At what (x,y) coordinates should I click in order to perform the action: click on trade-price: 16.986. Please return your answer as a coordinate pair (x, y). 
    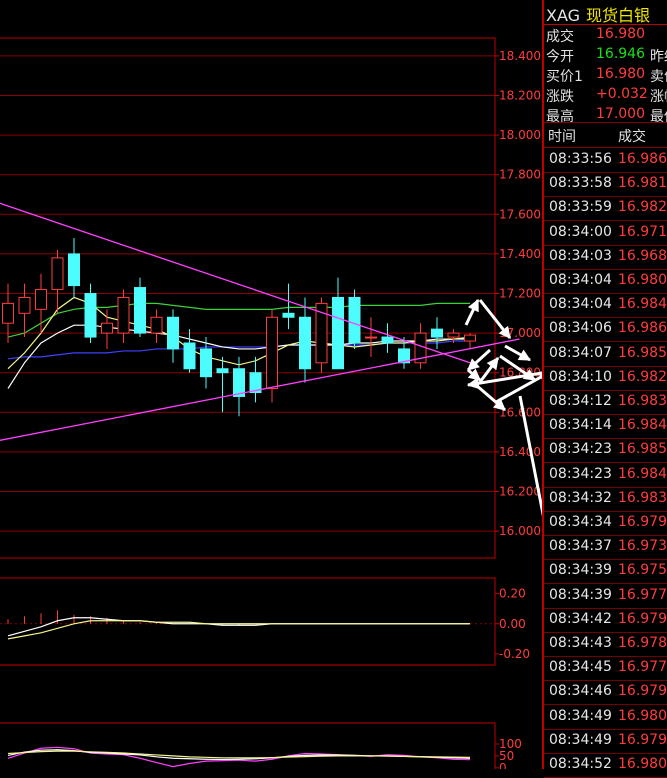
    Looking at the image, I should click on (642, 328).